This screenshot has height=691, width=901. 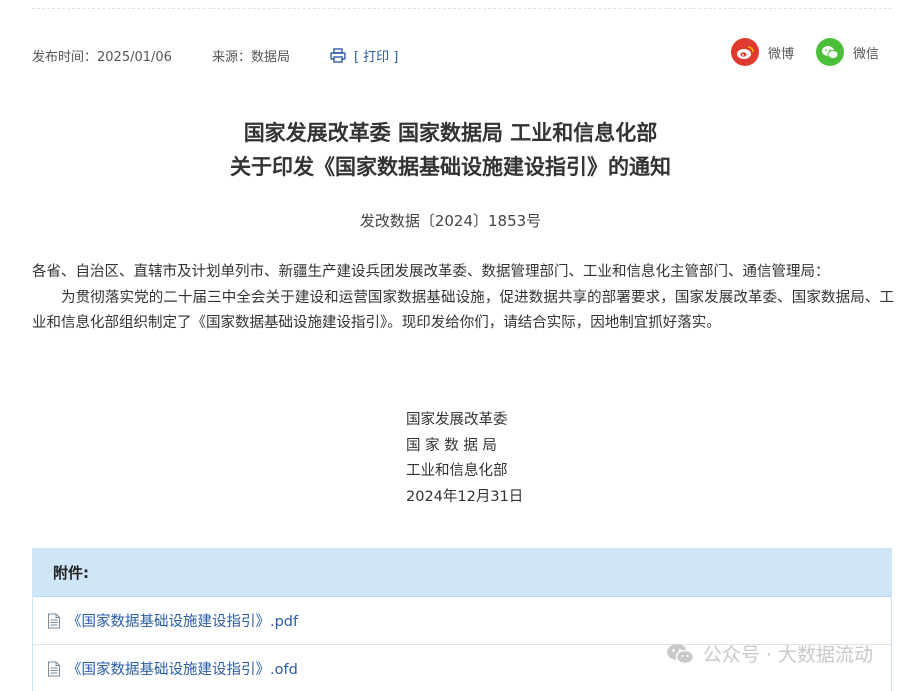 I want to click on printer-icon, so click(x=338, y=55).